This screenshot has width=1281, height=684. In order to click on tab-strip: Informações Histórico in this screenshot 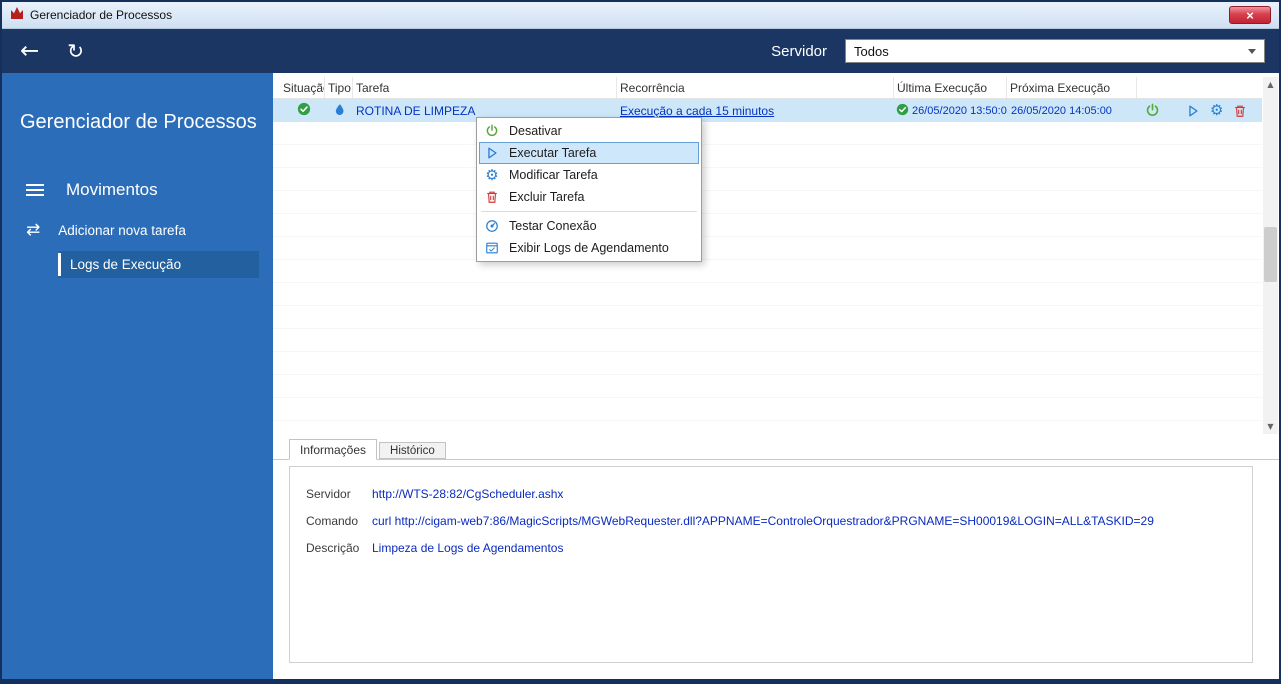, I will do `click(776, 449)`.